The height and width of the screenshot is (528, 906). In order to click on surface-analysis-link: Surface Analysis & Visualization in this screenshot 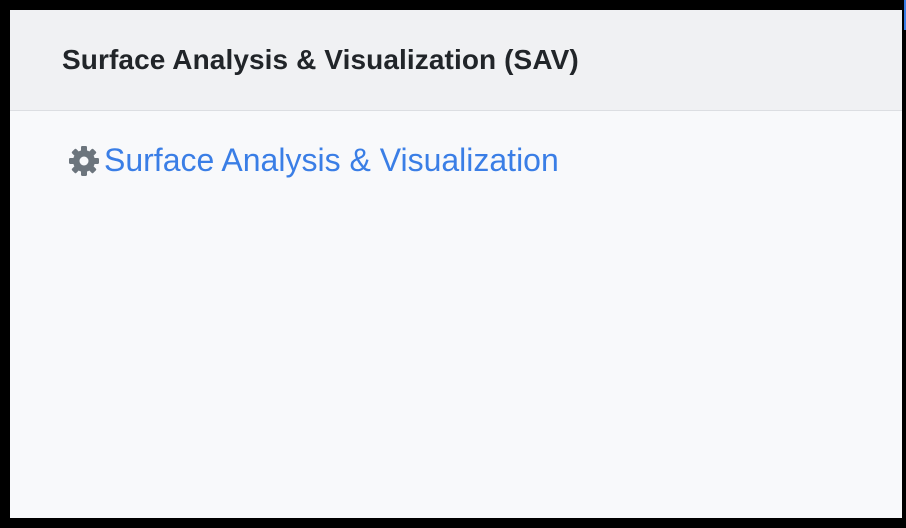, I will do `click(312, 160)`.